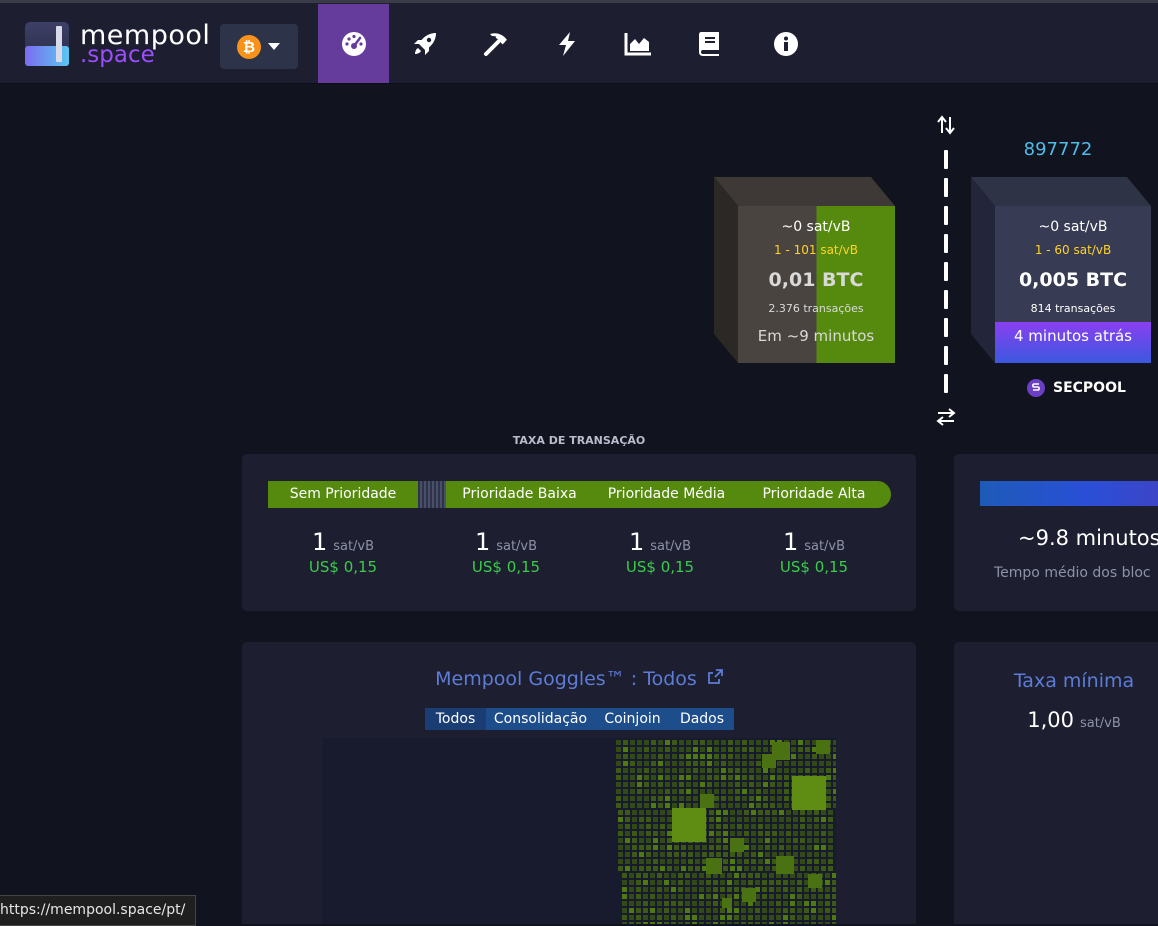  Describe the element at coordinates (259, 46) in the screenshot. I see `network-selector-button: ₿` at that location.